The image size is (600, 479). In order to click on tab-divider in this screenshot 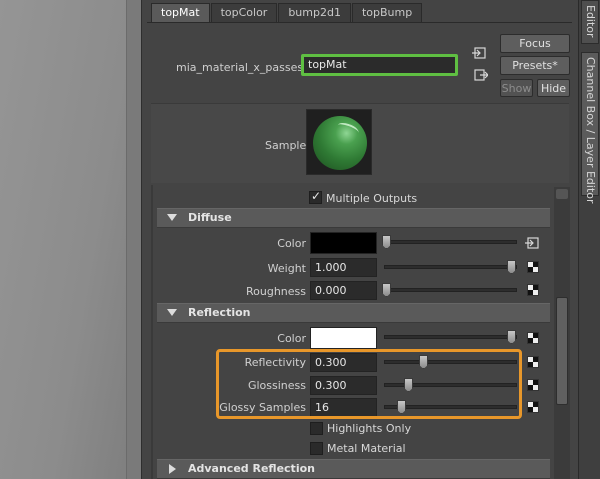, I will do `click(359, 22)`.